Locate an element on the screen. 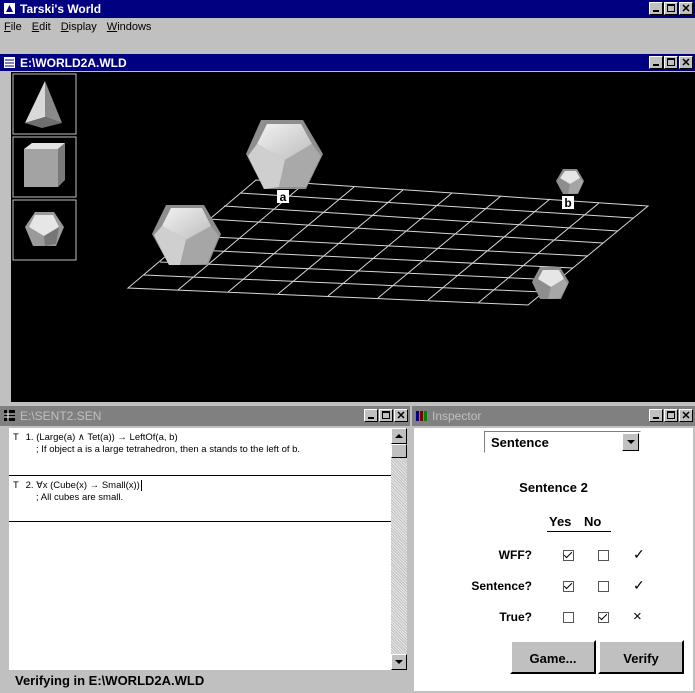 Image resolution: width=695 pixels, height=693 pixels. app-icon is located at coordinates (9, 8).